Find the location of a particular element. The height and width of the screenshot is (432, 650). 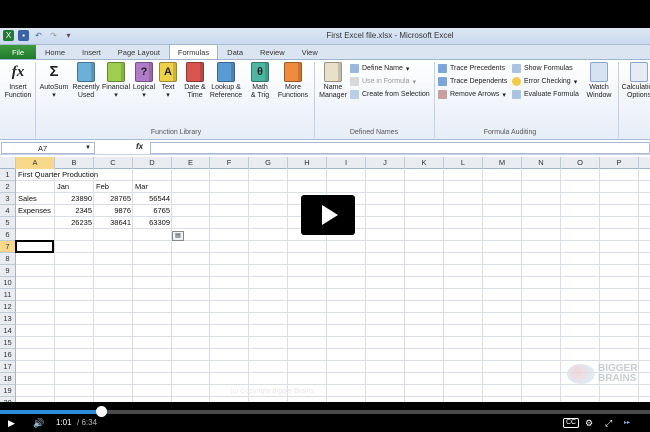

select-all-corner is located at coordinates (8, 163).